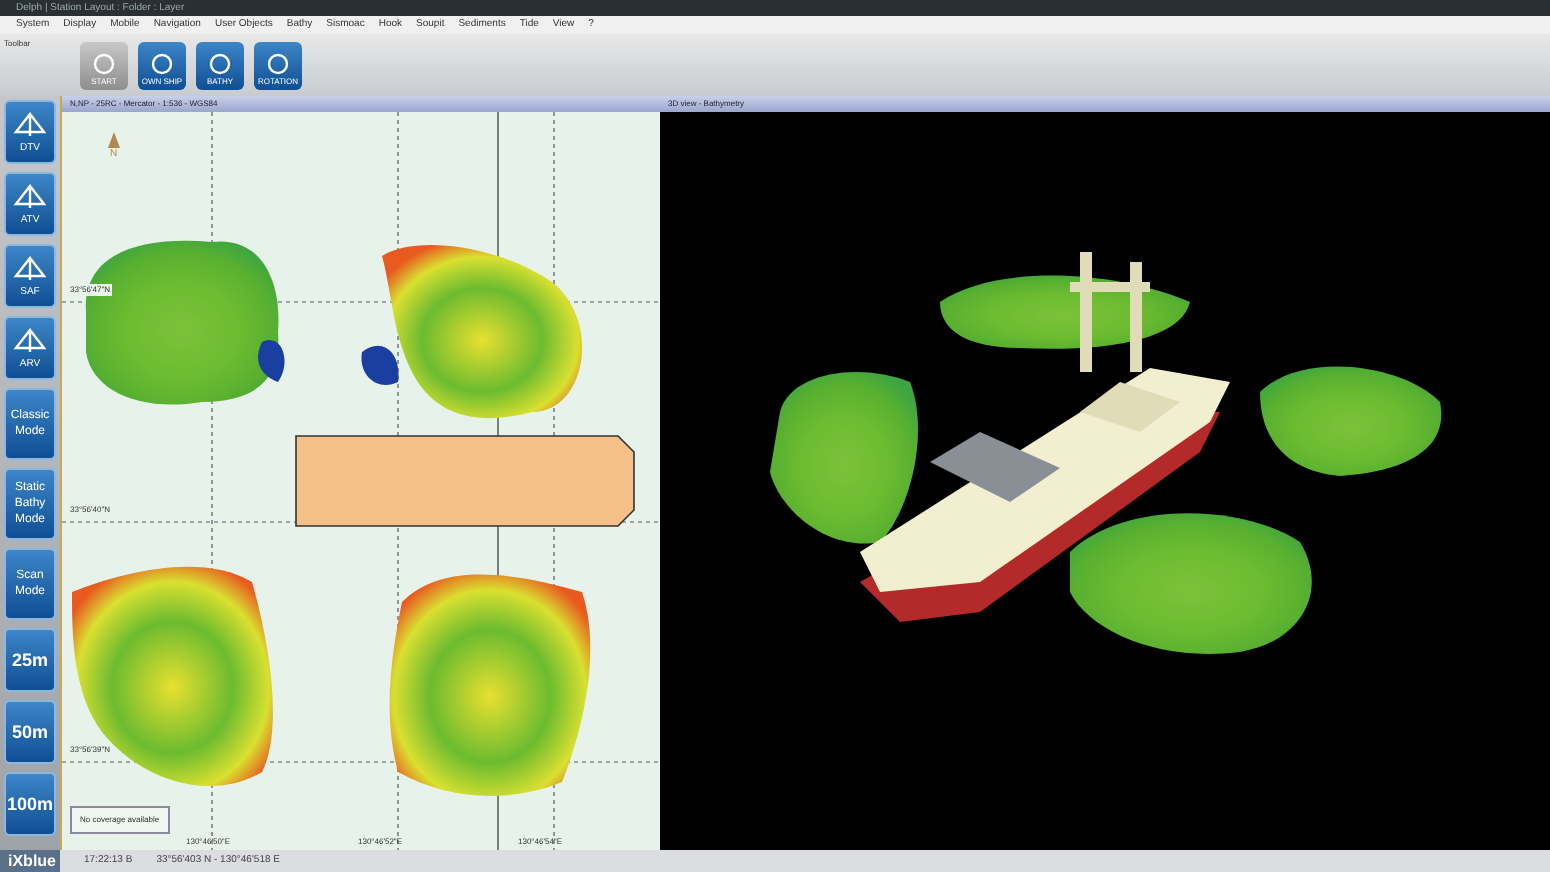 This screenshot has width=1550, height=872. What do you see at coordinates (30, 660) in the screenshot?
I see `range-button: 25m` at bounding box center [30, 660].